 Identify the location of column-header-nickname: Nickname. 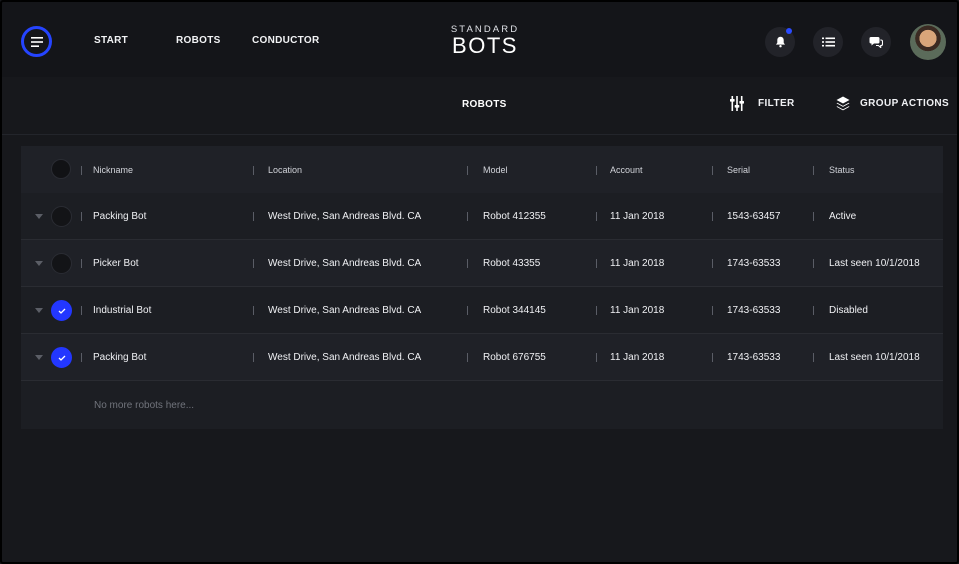
(113, 170).